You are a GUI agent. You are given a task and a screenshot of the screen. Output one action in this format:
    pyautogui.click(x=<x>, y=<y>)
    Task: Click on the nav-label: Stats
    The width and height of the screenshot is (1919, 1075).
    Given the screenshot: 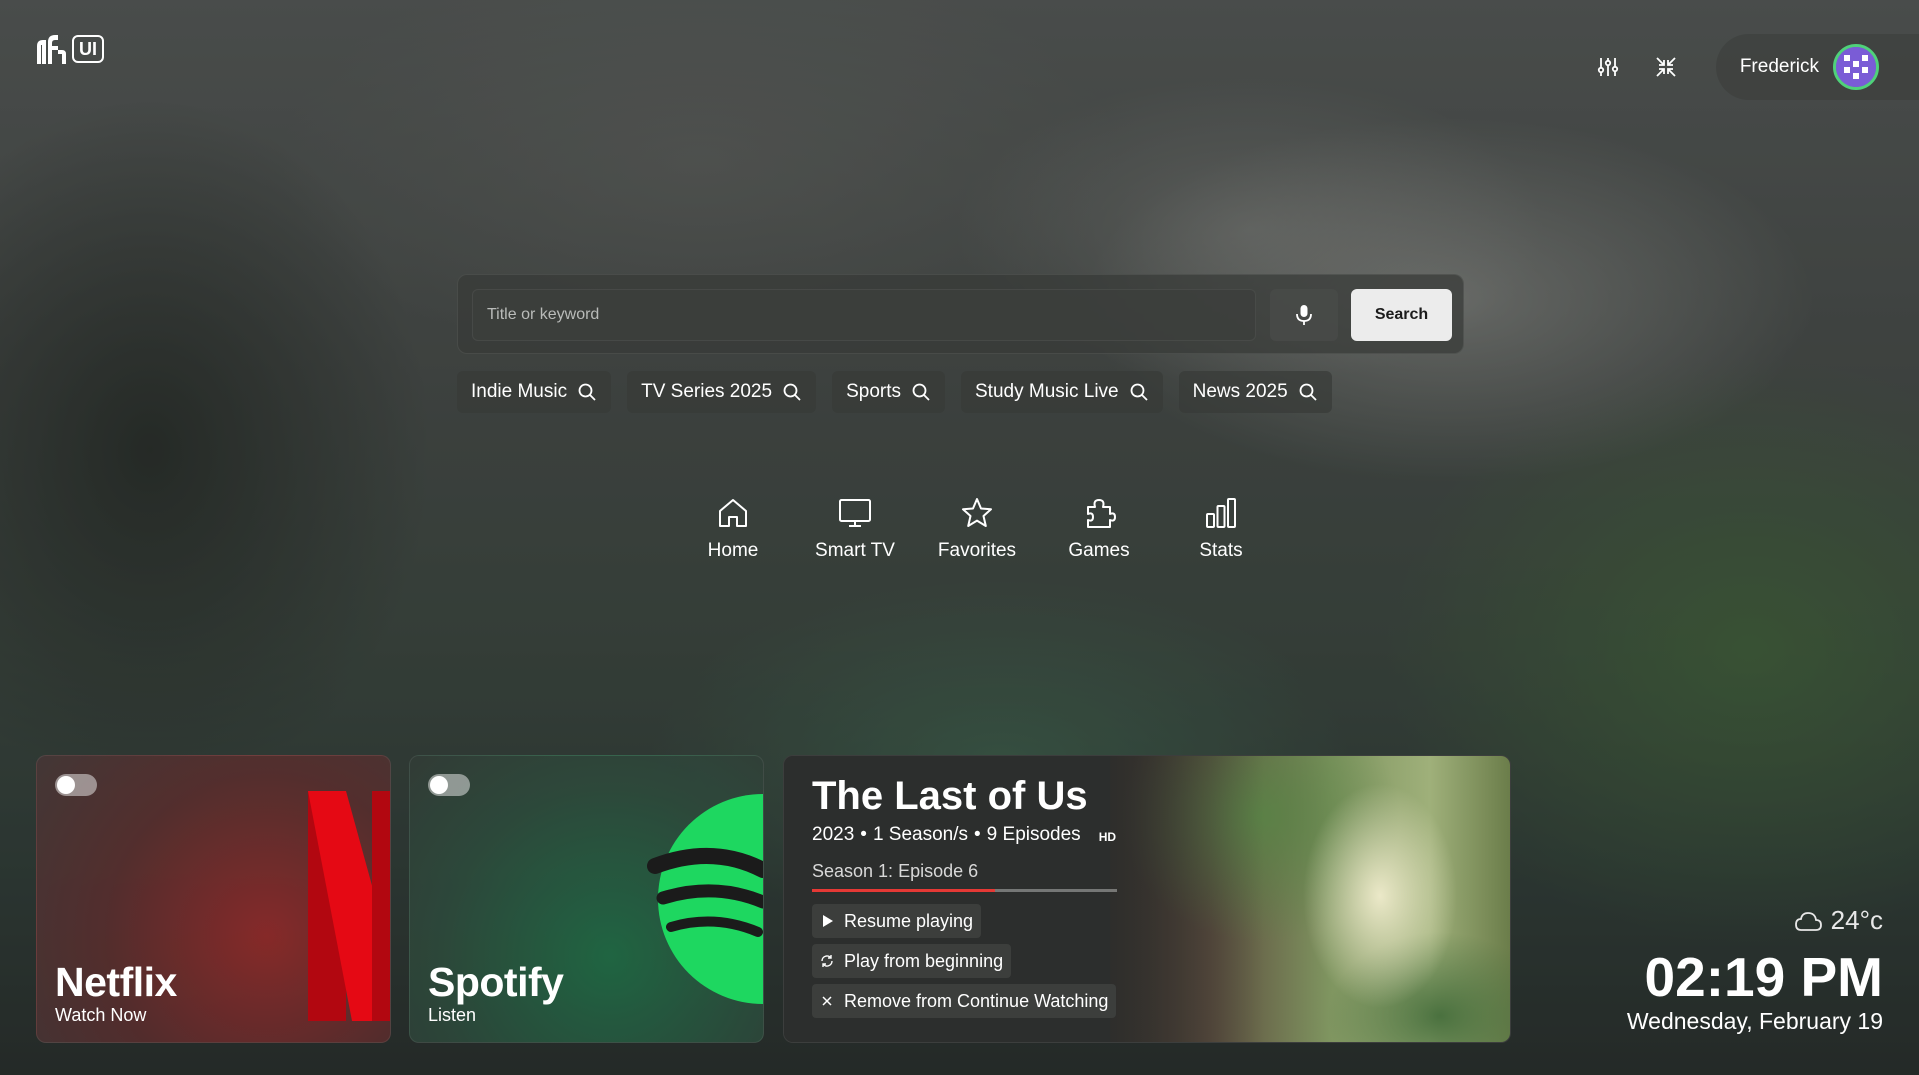 What is the action you would take?
    pyautogui.click(x=1221, y=550)
    